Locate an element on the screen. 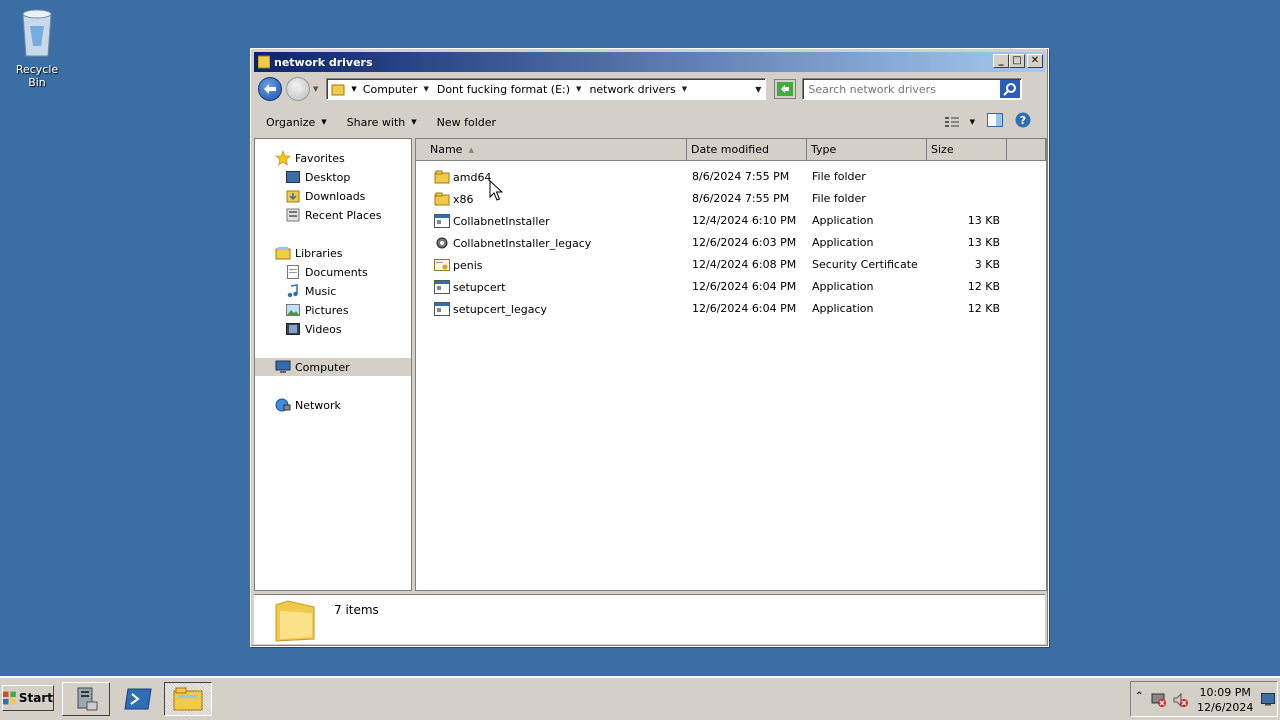  column-header-date-modified: Date modified is located at coordinates (747, 150).